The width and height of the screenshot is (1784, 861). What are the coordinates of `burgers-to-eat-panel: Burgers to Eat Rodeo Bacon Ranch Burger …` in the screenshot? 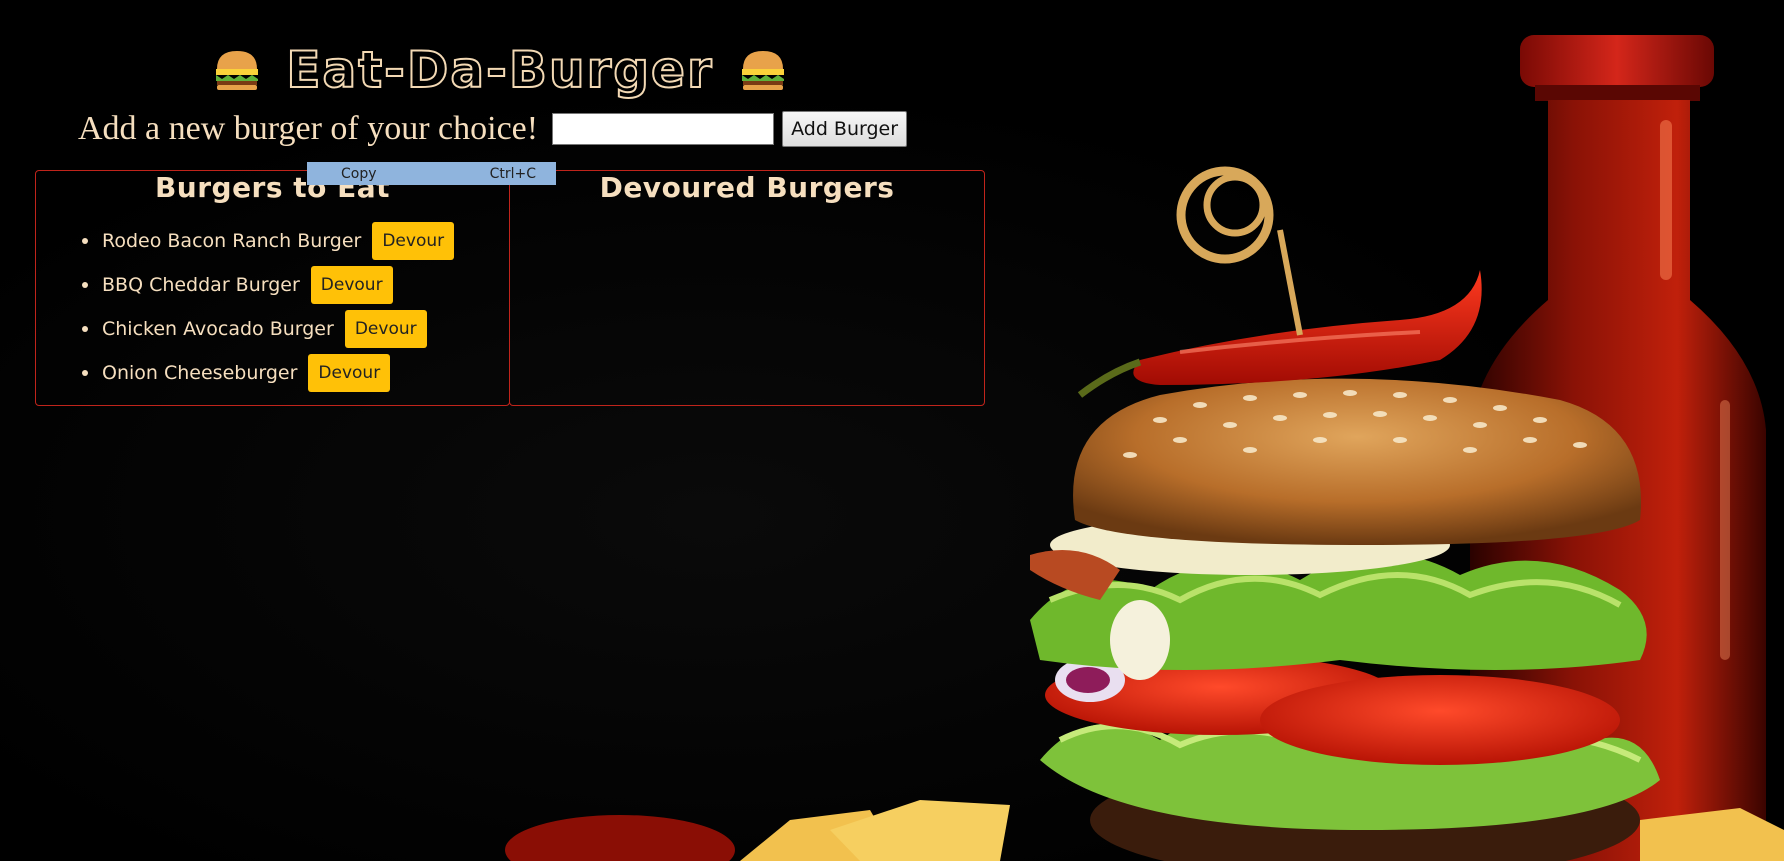 It's located at (272, 288).